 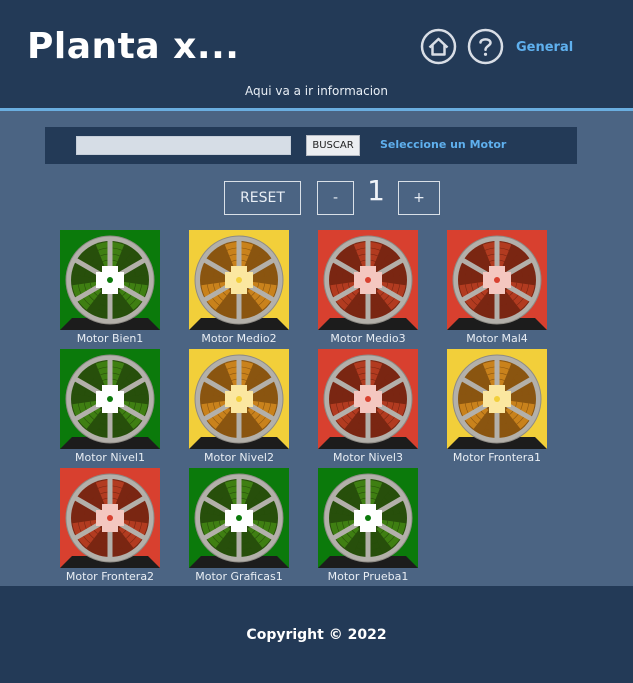 I want to click on motor-card: Motor Medio2, so click(x=239, y=295).